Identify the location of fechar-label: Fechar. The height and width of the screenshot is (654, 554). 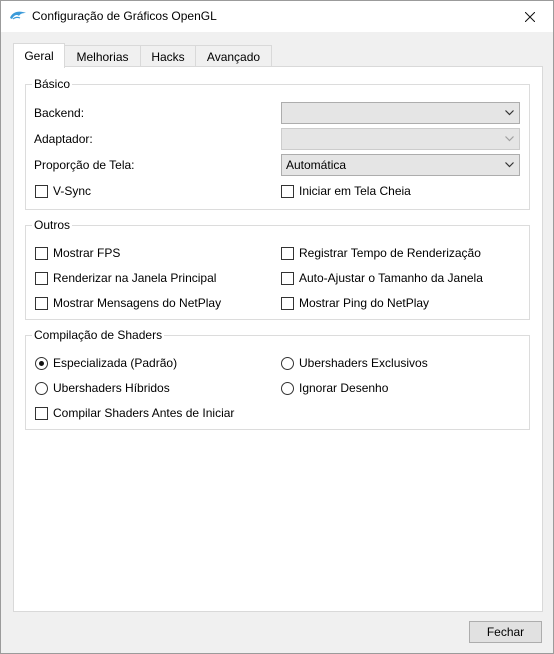
(505, 632).